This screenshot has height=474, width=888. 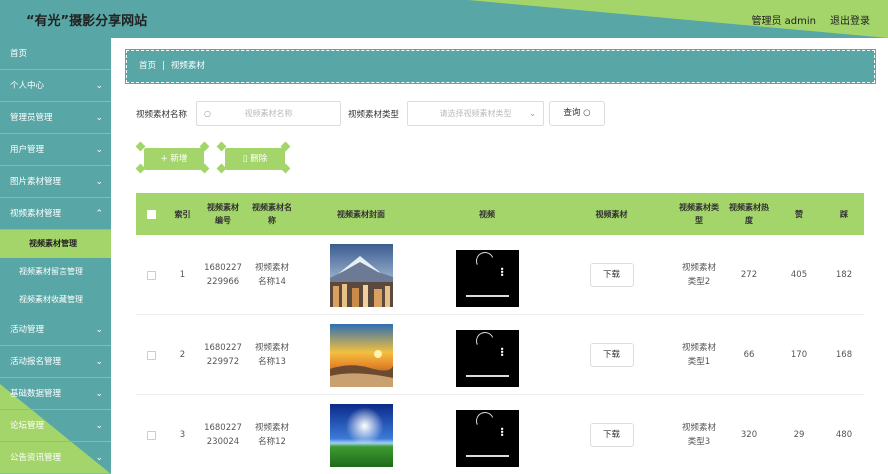 I want to click on sidebar-item-videos: 视频素材管理 ⌃, so click(x=55, y=214).